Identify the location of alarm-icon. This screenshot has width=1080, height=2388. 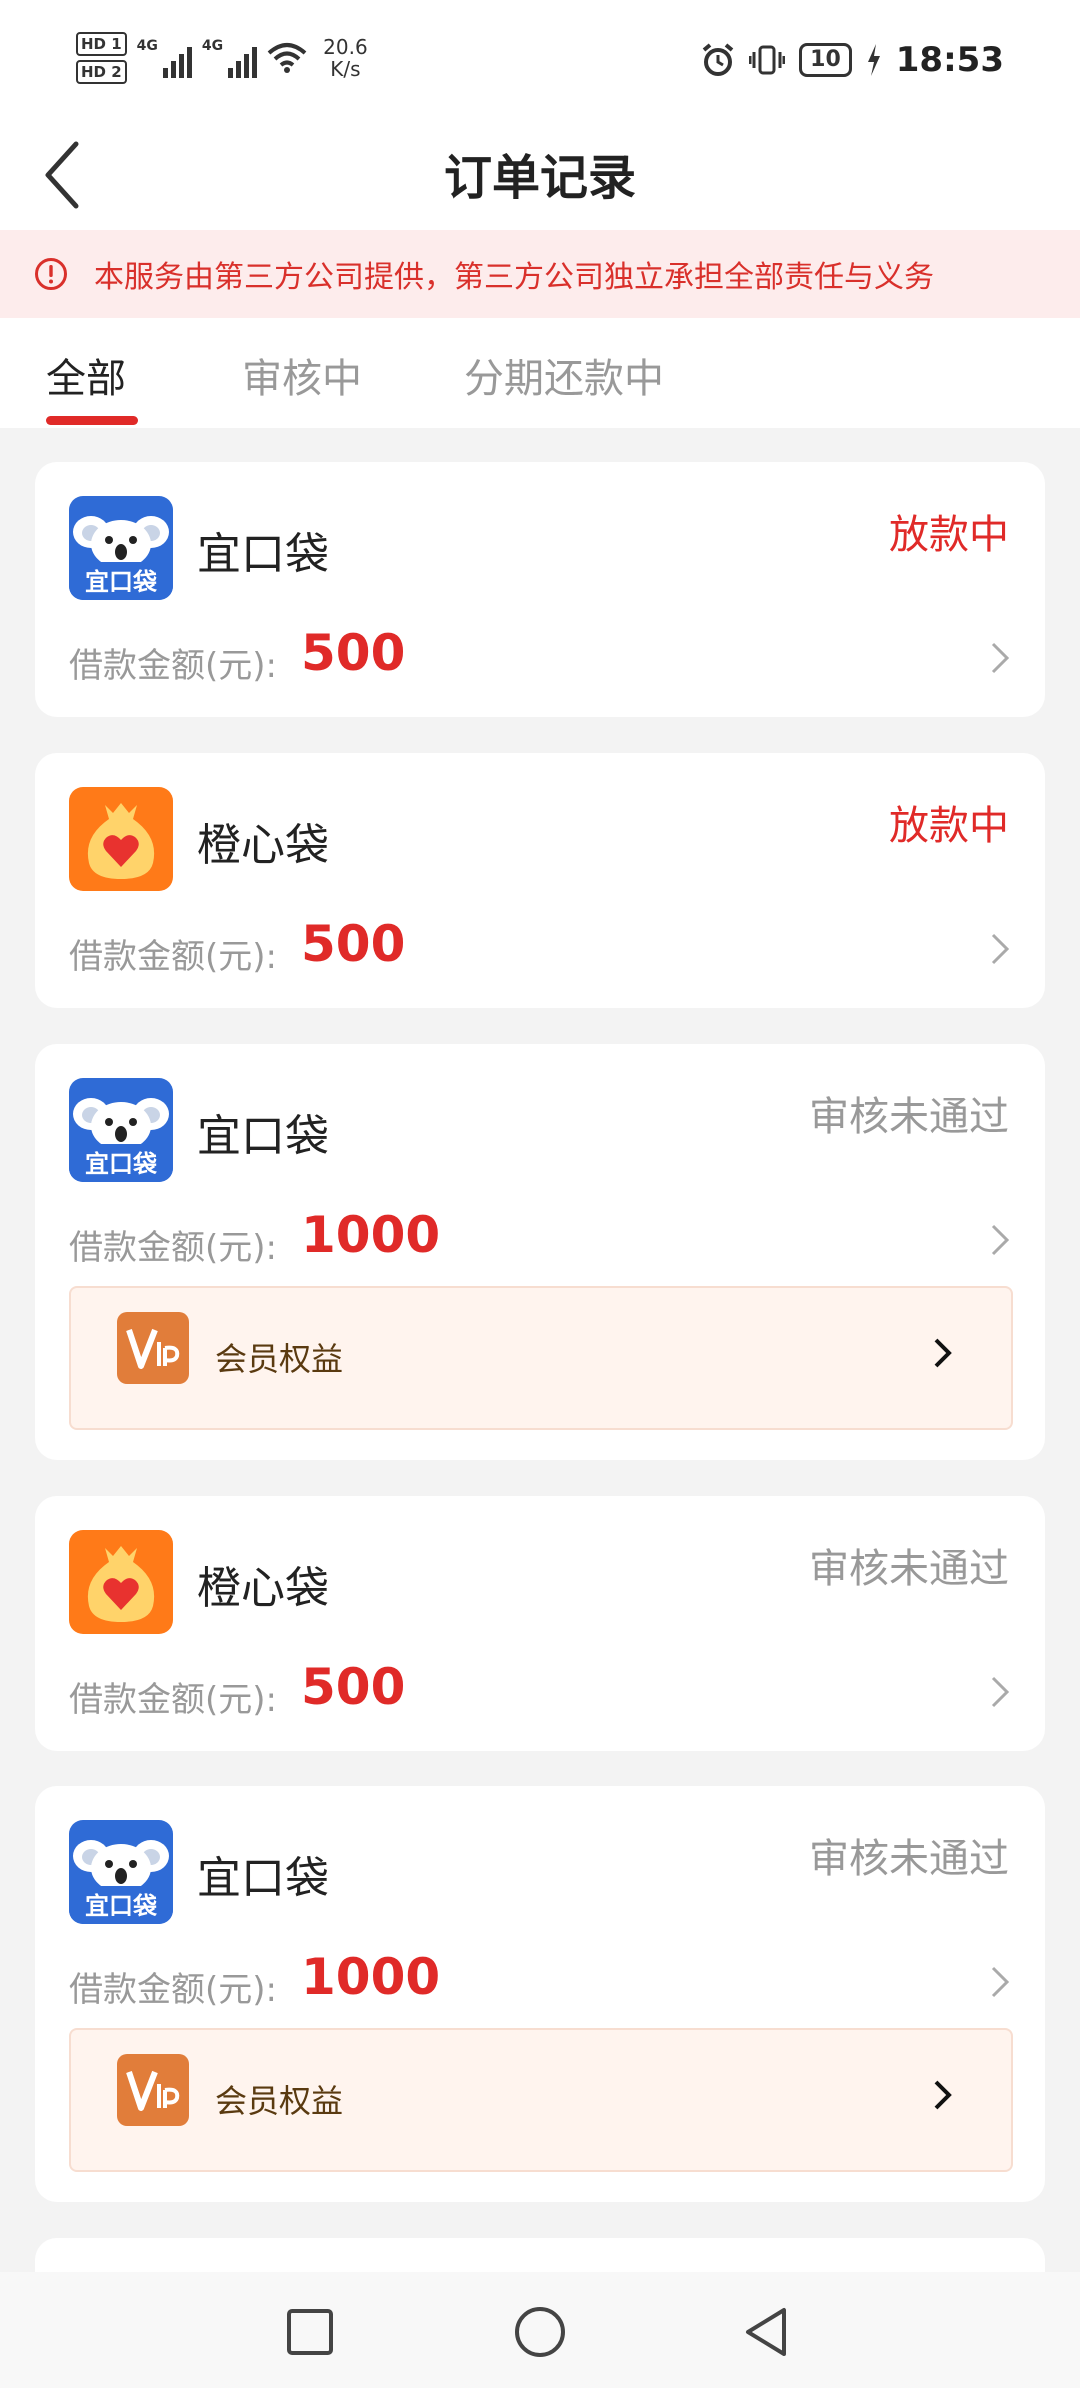
(718, 59).